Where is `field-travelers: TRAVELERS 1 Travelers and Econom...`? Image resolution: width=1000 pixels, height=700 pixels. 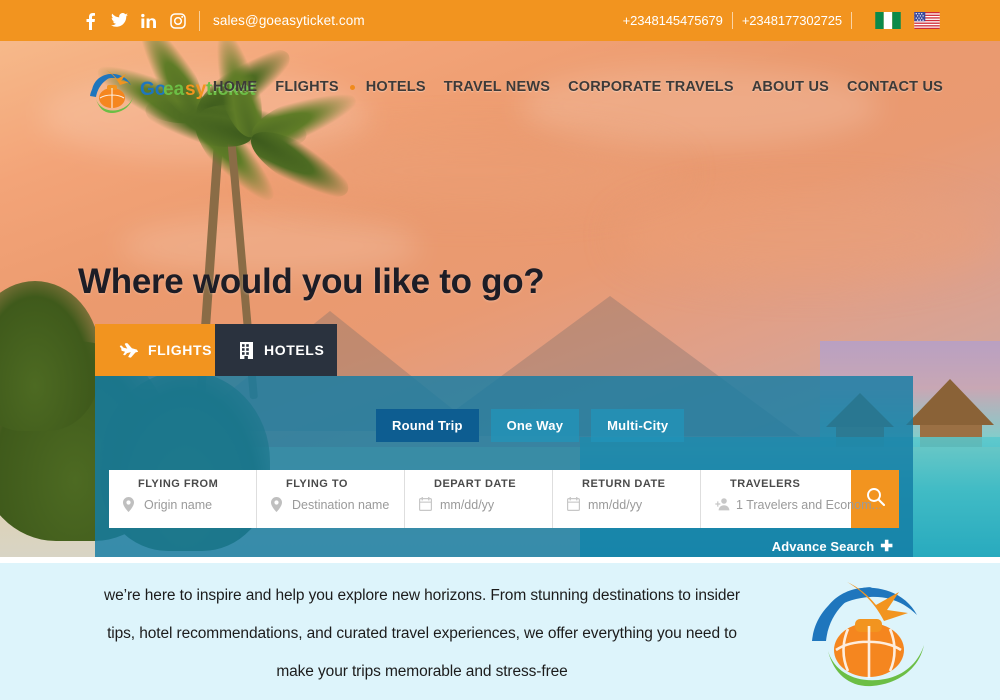 field-travelers: TRAVELERS 1 Travelers and Econom... is located at coordinates (791, 499).